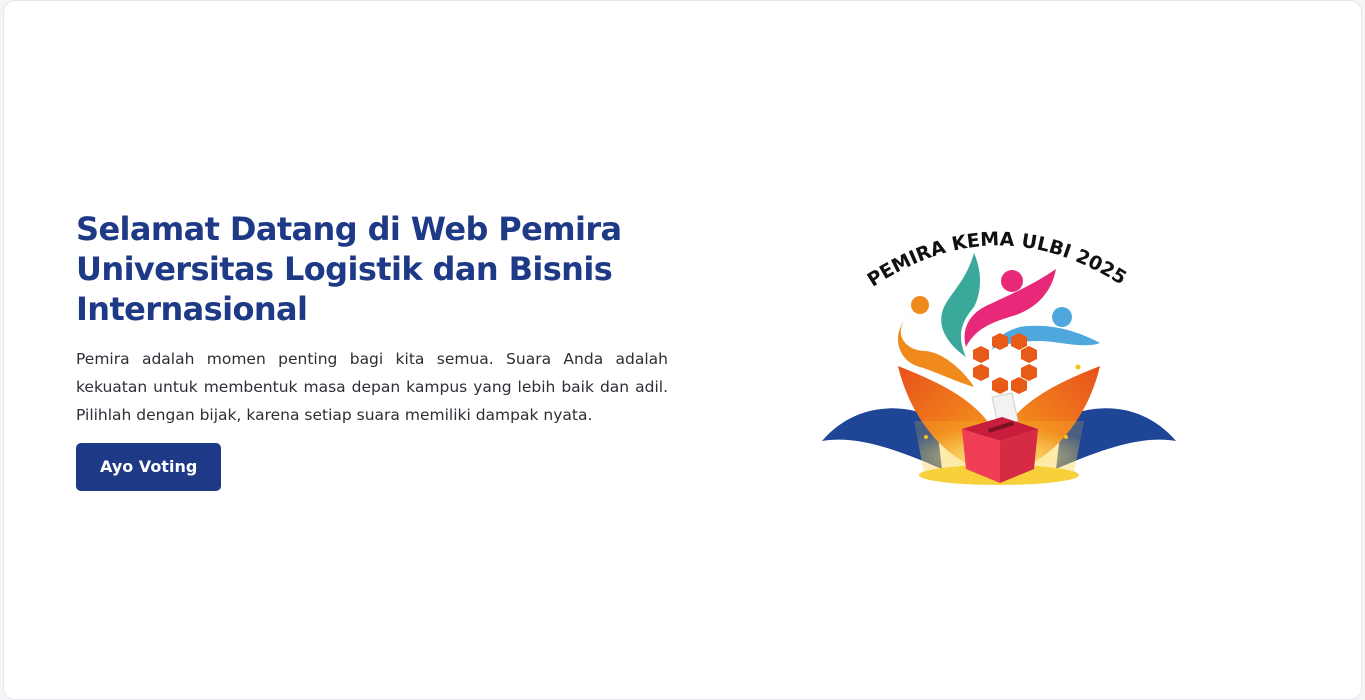  I want to click on pink-figure-head, so click(1012, 281).